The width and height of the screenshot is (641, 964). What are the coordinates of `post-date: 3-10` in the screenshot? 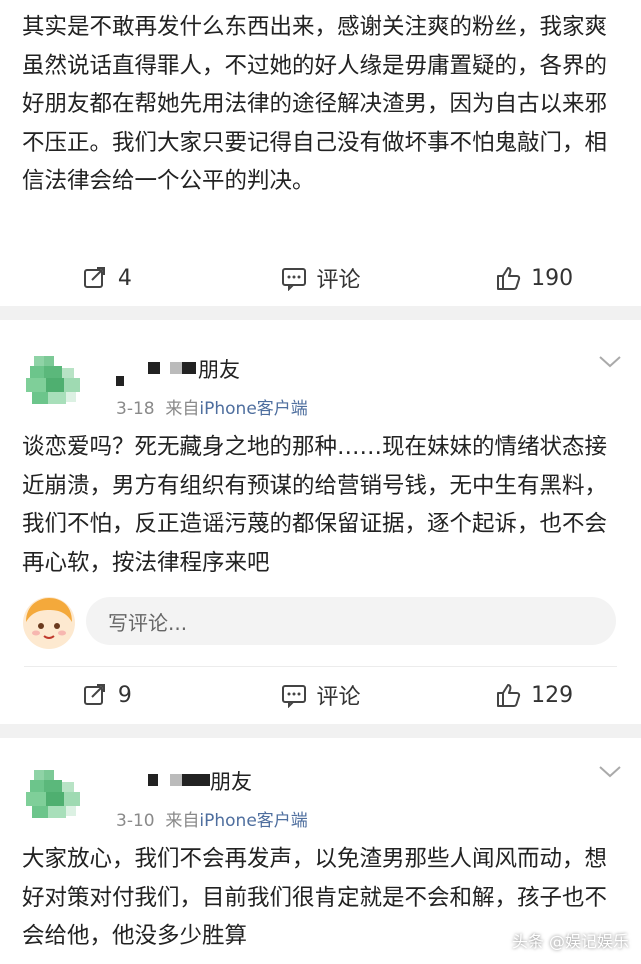 It's located at (135, 821).